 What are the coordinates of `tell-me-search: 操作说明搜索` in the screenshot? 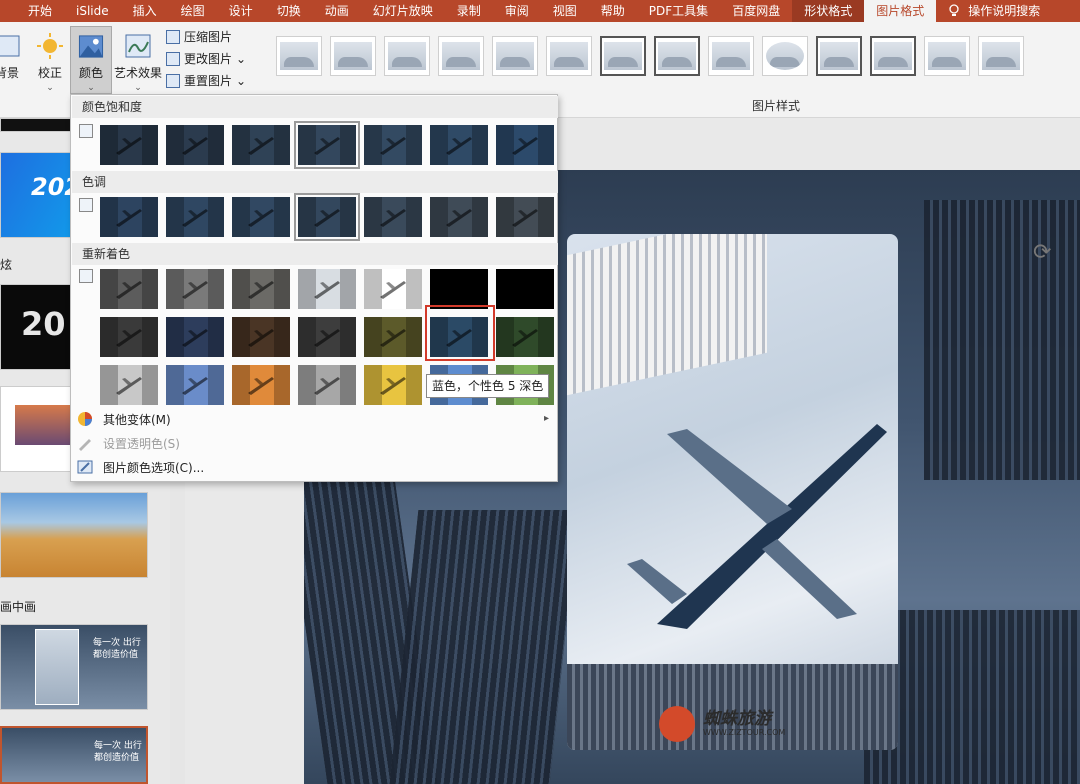 It's located at (994, 11).